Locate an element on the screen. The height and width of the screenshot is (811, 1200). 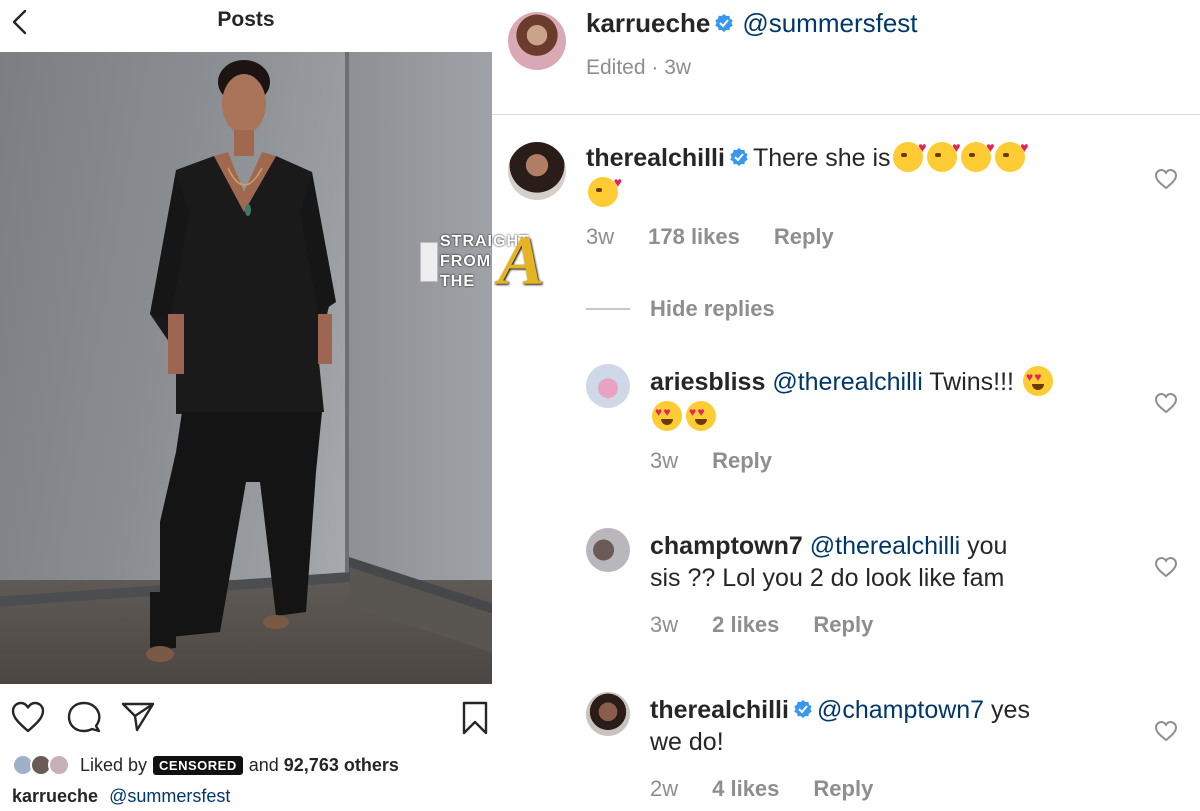
bookmark-icon is located at coordinates (475, 718).